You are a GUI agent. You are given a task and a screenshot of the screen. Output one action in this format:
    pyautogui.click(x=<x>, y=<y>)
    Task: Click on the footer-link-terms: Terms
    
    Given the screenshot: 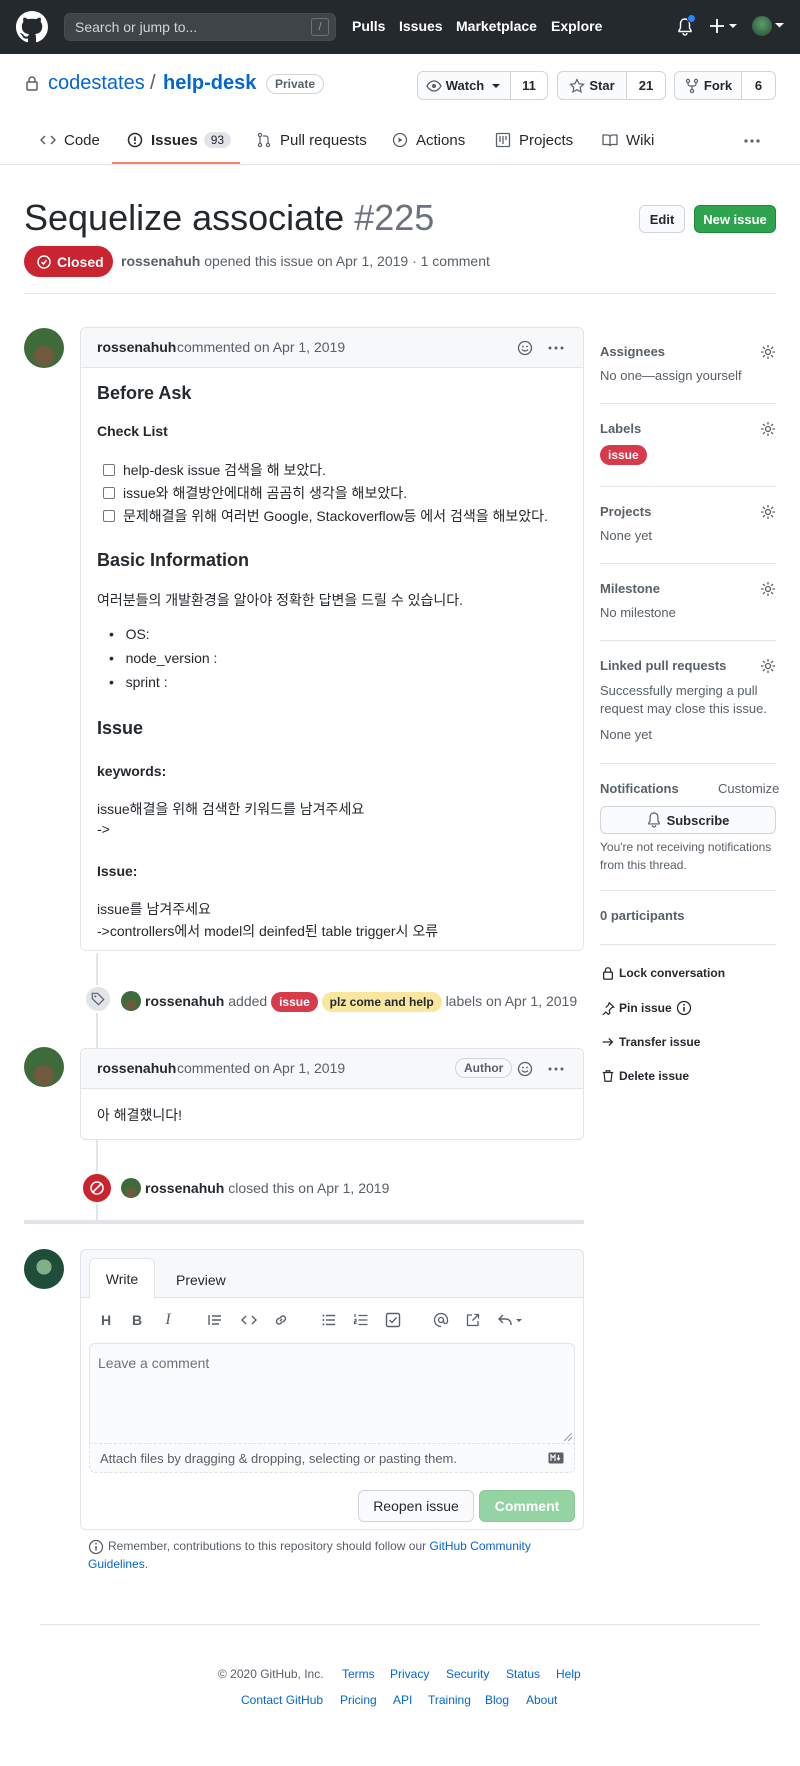 What is the action you would take?
    pyautogui.click(x=358, y=1674)
    